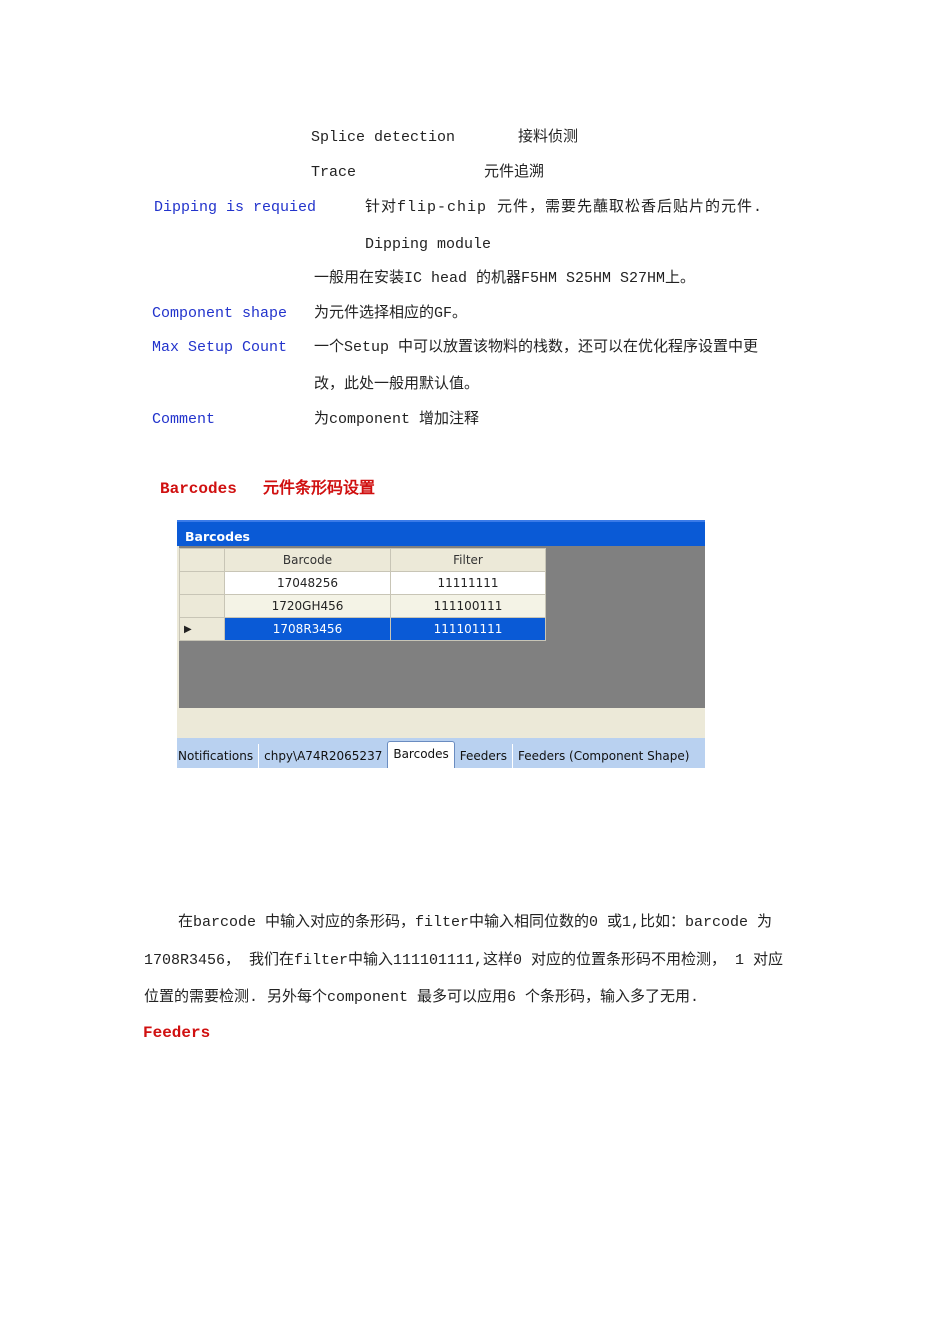  What do you see at coordinates (397, 384) in the screenshot?
I see `desc-max-setup-2: 改，此处一般用默认值。` at bounding box center [397, 384].